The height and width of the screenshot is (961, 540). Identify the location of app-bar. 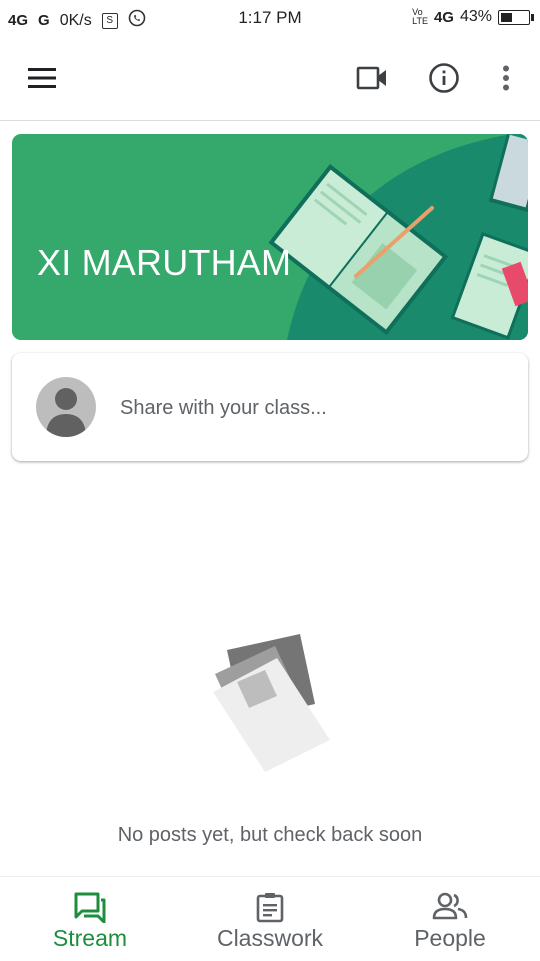
(270, 78).